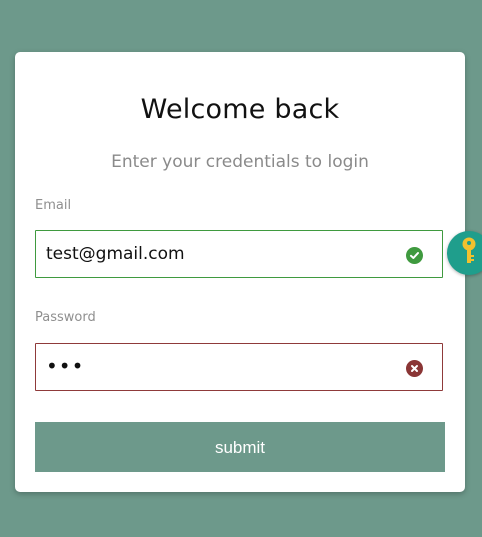  Describe the element at coordinates (414, 255) in the screenshot. I see `check-circle-icon` at that location.